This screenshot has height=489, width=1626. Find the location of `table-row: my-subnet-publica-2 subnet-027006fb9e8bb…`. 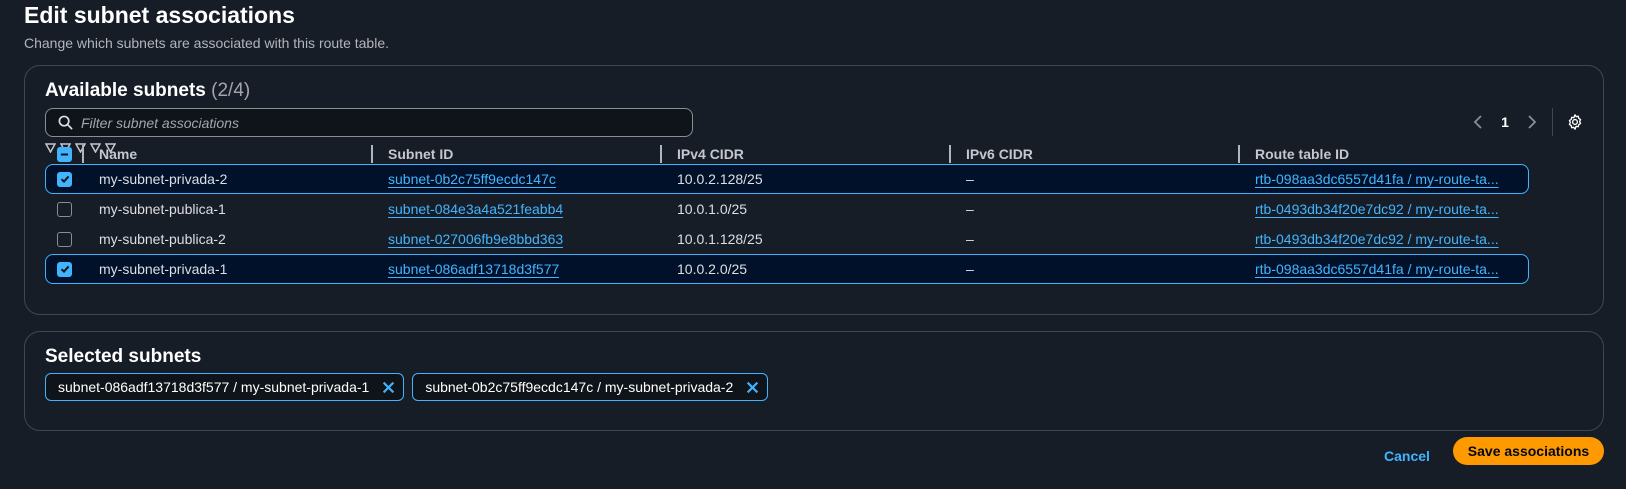

table-row: my-subnet-publica-2 subnet-027006fb9e8bb… is located at coordinates (787, 239).